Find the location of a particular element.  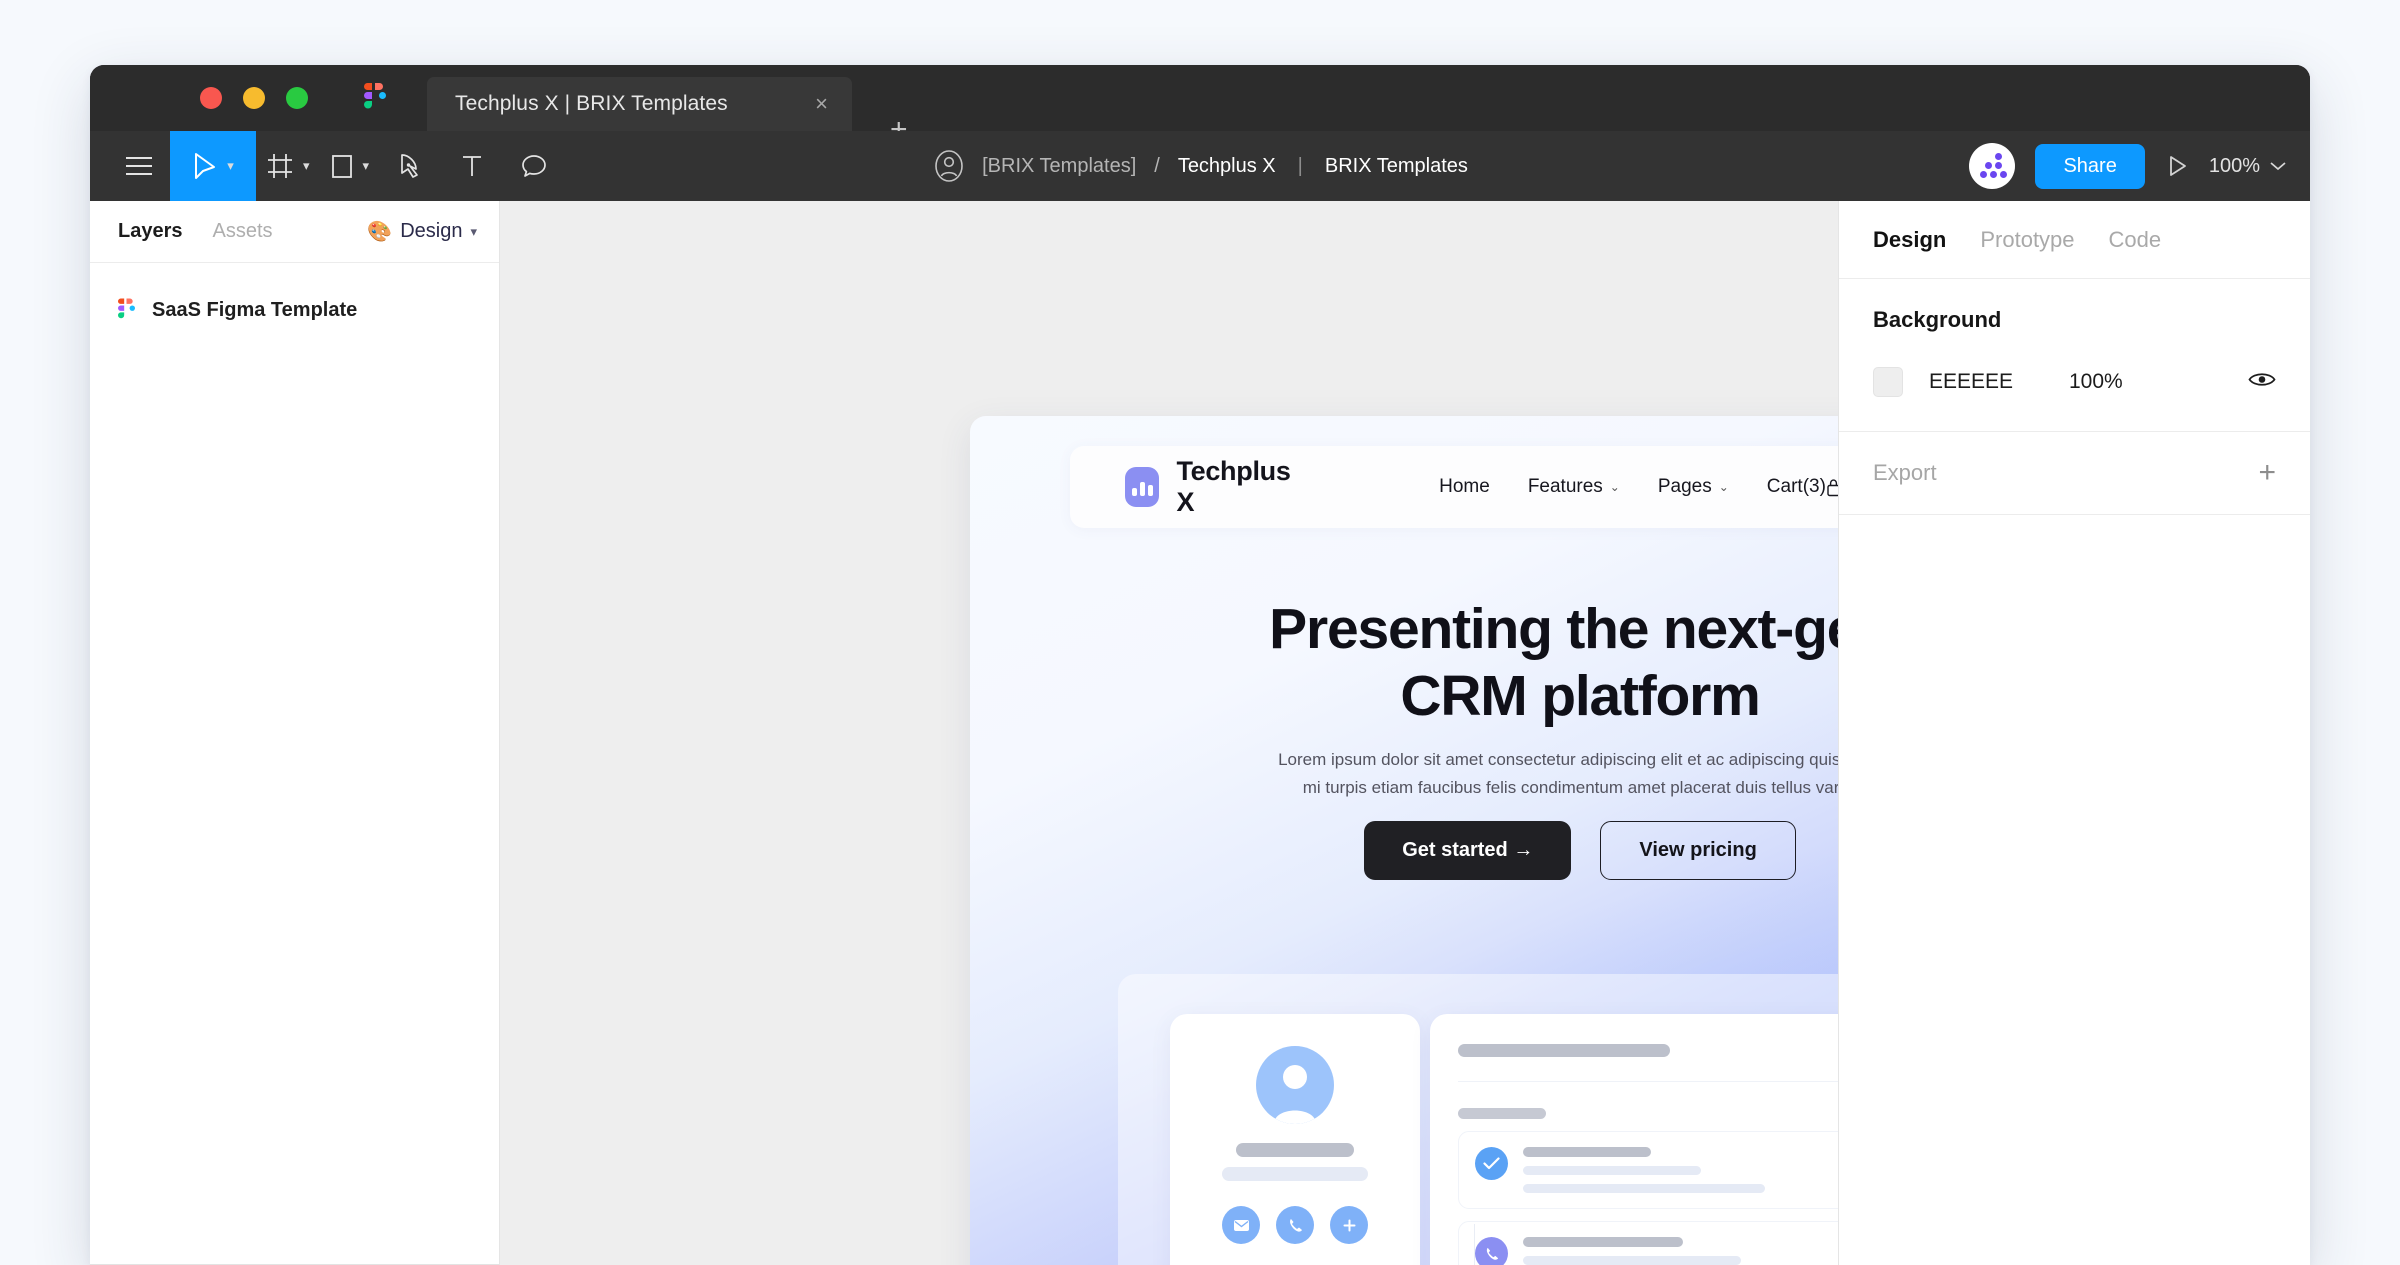

mockup-logo: Techplus X is located at coordinates (1210, 487).